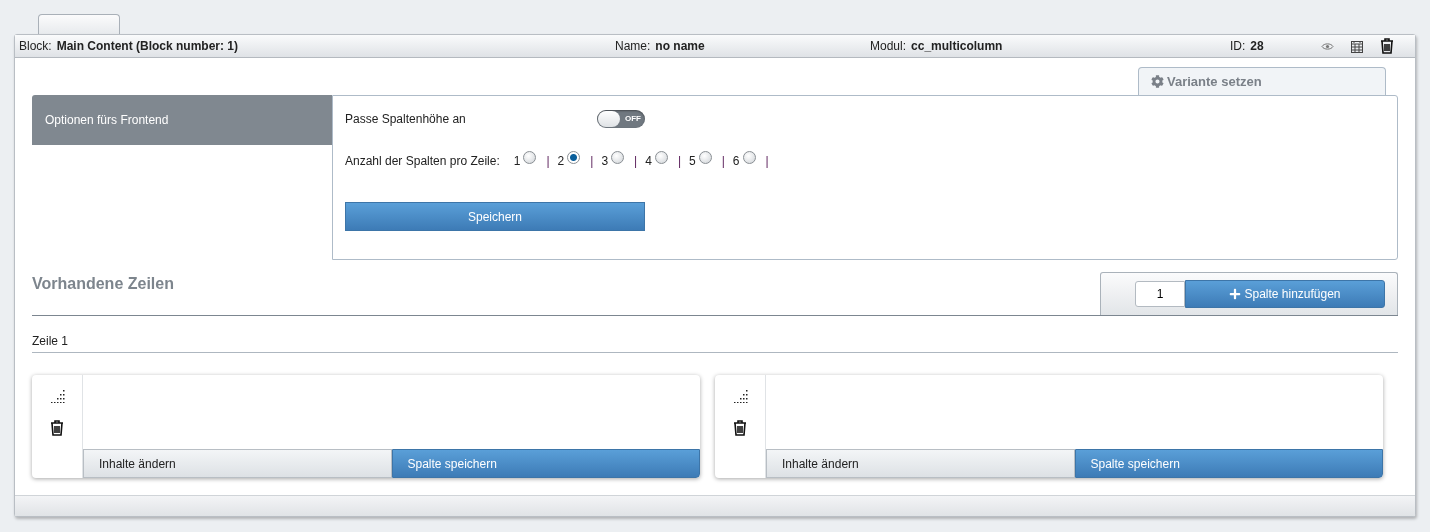 The image size is (1430, 532). What do you see at coordinates (129, 46) in the screenshot?
I see `block-label: Block: Main Content (Block number: 1)` at bounding box center [129, 46].